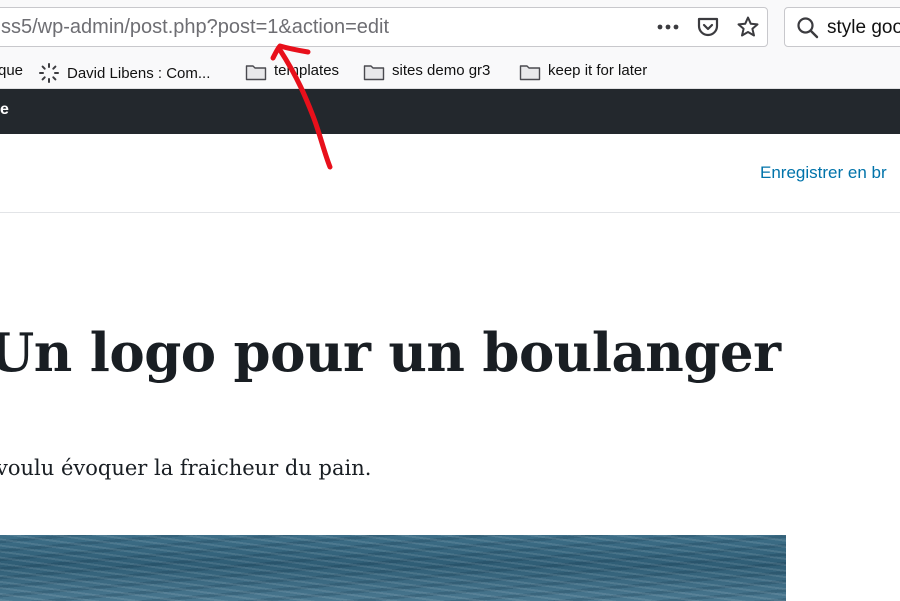 The image size is (900, 601). What do you see at coordinates (384, 27) in the screenshot?
I see `url-bar: ss5/wp-admin/post.php?post=1&action=edit` at bounding box center [384, 27].